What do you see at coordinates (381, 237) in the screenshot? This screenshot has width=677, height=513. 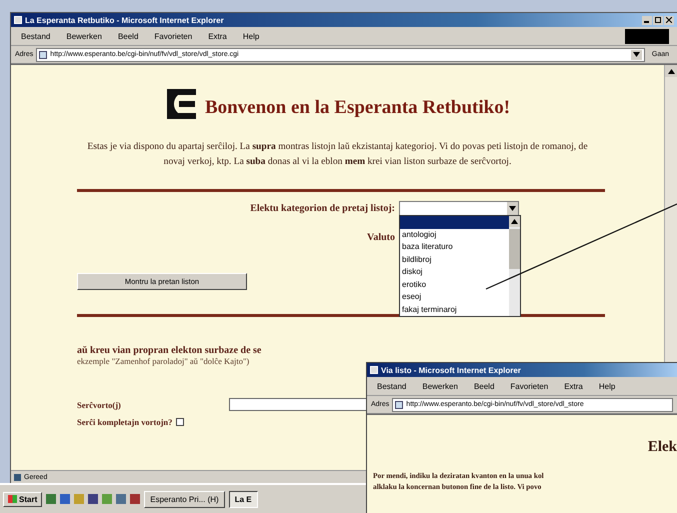 I see `currency-label: Valuto` at bounding box center [381, 237].